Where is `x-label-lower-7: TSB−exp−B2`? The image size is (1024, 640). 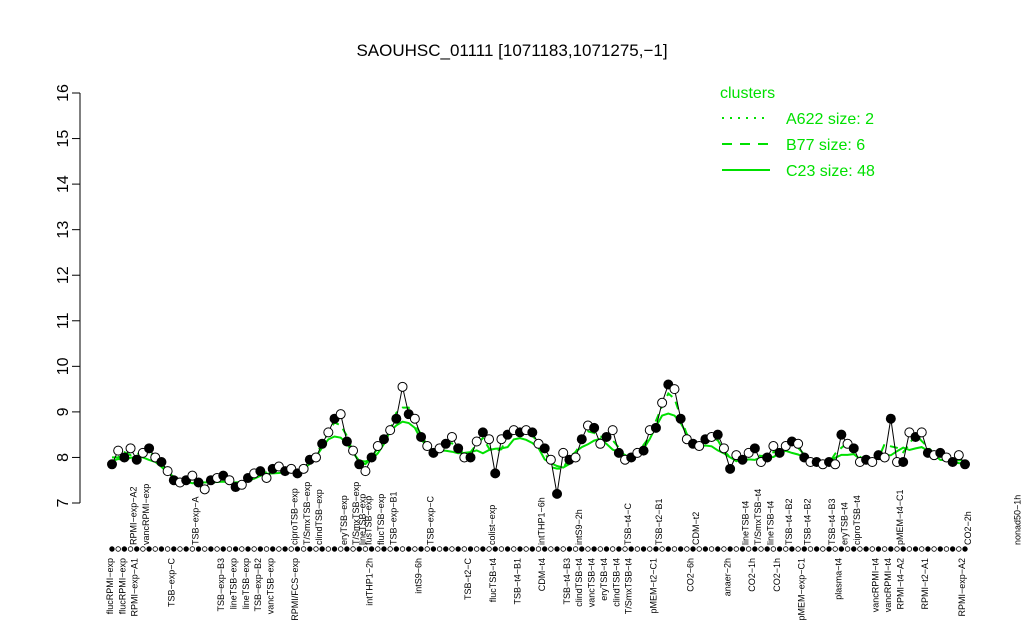 x-label-lower-7: TSB−exp−B2 is located at coordinates (258, 585).